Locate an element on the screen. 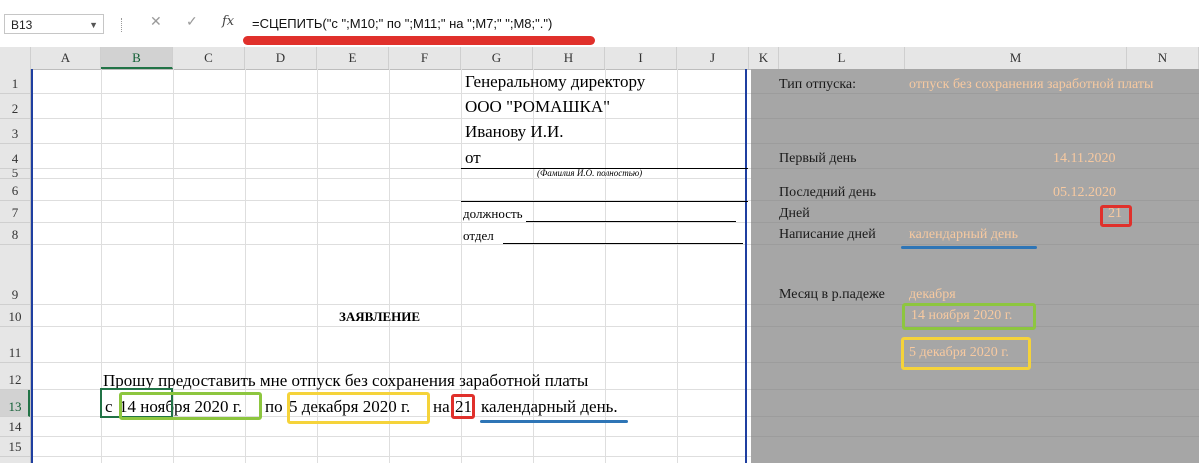  green-box-annotation-body is located at coordinates (190, 406).